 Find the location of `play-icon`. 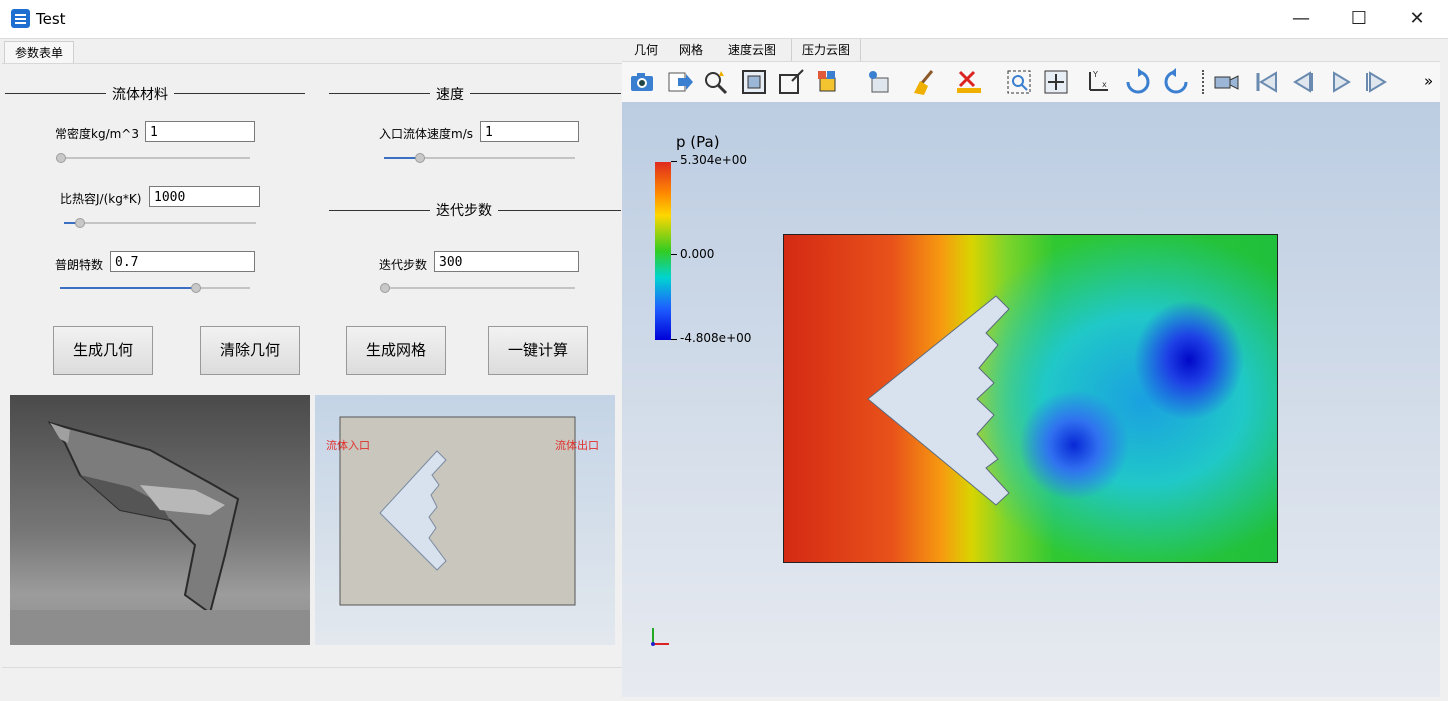

play-icon is located at coordinates (1340, 82).